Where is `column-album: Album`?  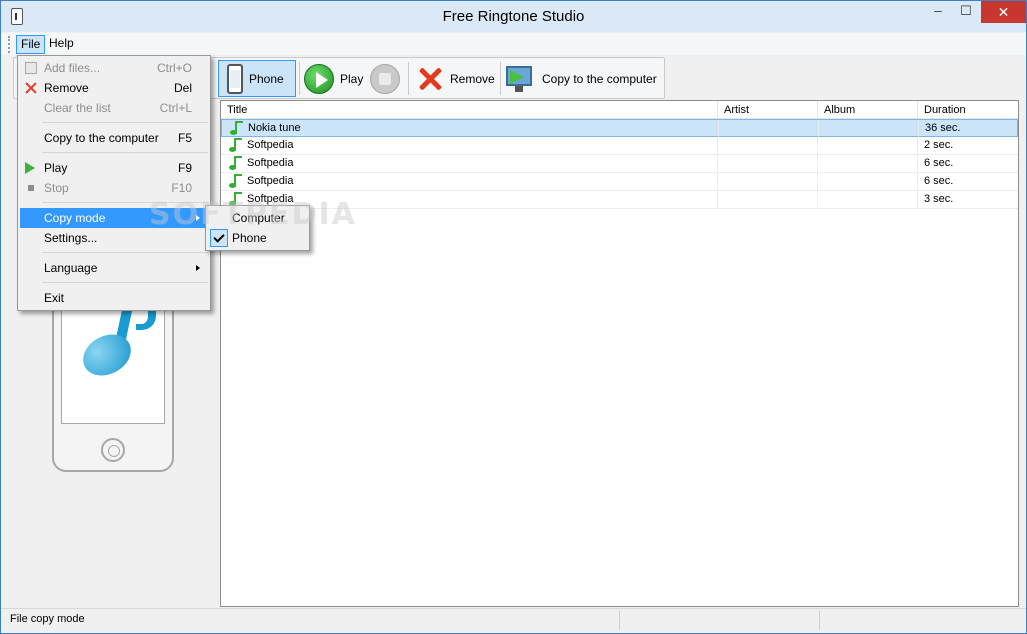 column-album: Album is located at coordinates (868, 110).